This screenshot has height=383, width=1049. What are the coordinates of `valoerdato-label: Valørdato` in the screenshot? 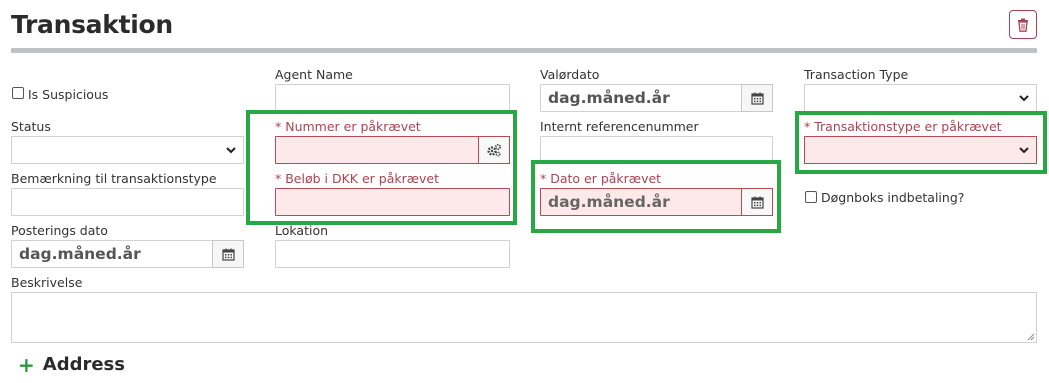 It's located at (570, 74).